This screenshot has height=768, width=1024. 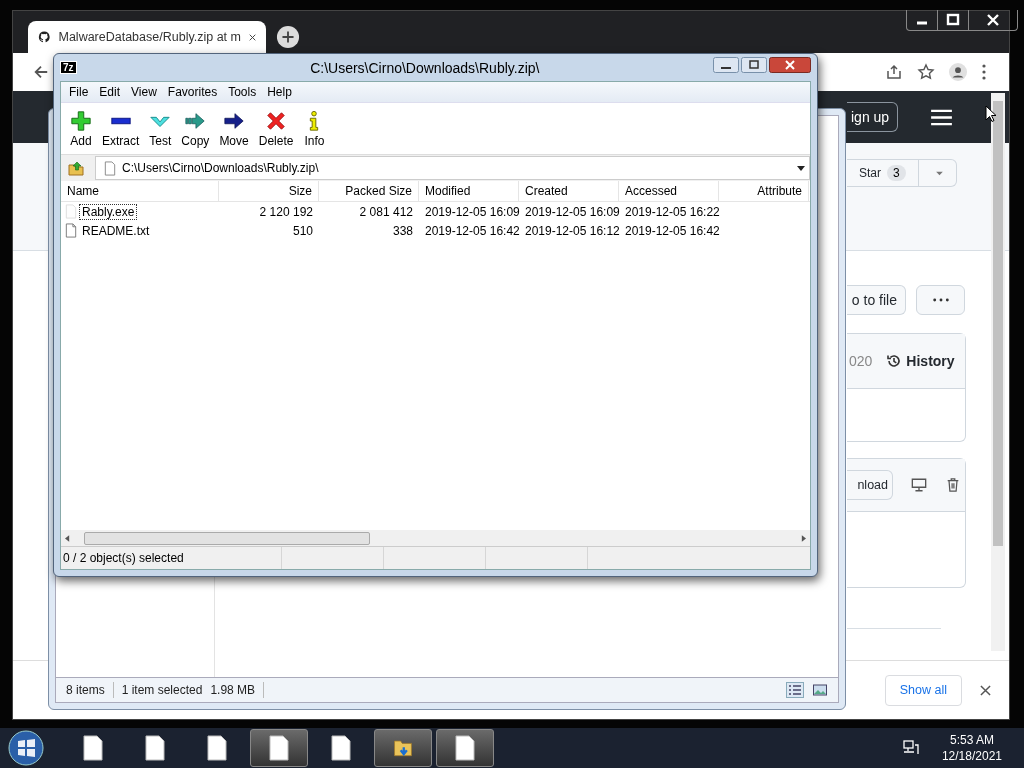 I want to click on star-icon, so click(x=926, y=72).